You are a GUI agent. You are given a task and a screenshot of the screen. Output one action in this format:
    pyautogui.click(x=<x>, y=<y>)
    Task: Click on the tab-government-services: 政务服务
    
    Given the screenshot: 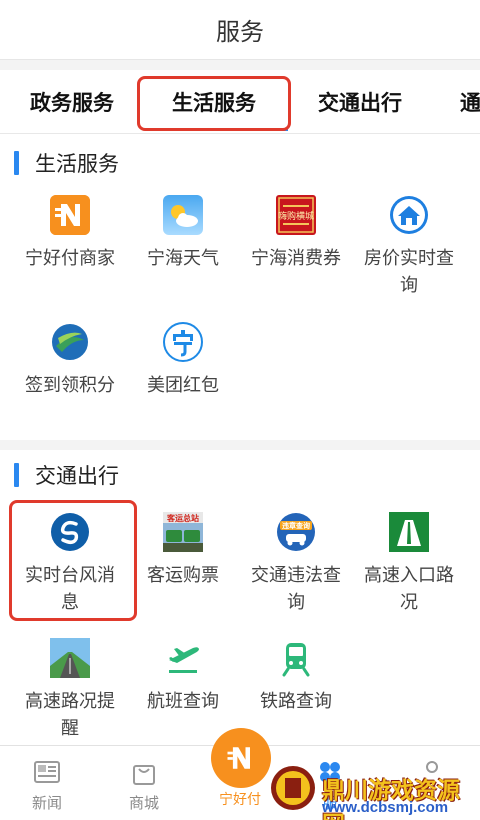 What is the action you would take?
    pyautogui.click(x=72, y=101)
    